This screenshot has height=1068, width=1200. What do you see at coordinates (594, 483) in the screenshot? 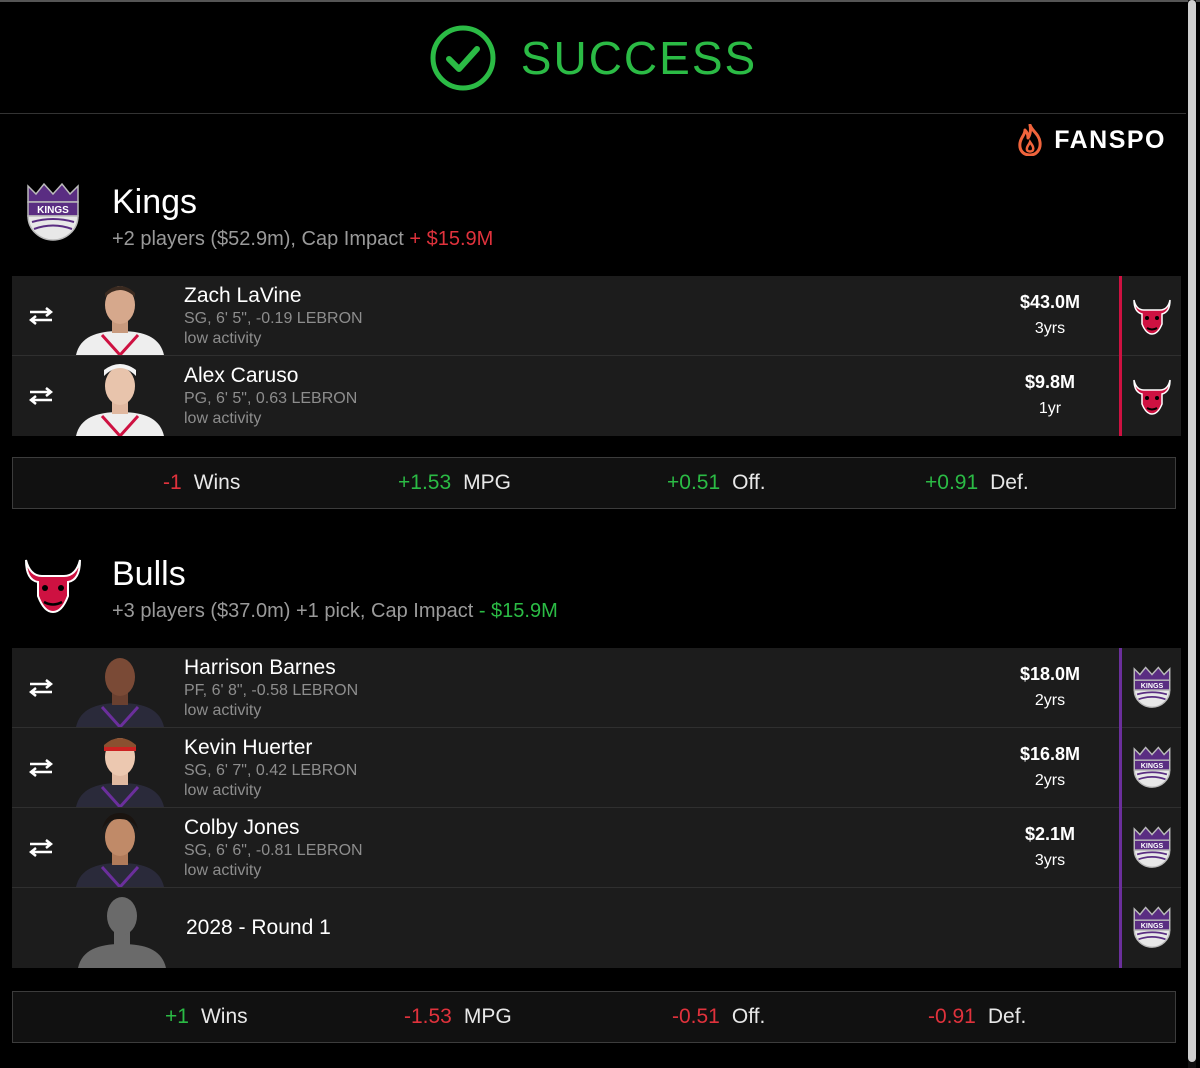
I see `kings-stats-bar: -1 Wins +1.53 MPG +0.51 Off. +0.91 Def.` at bounding box center [594, 483].